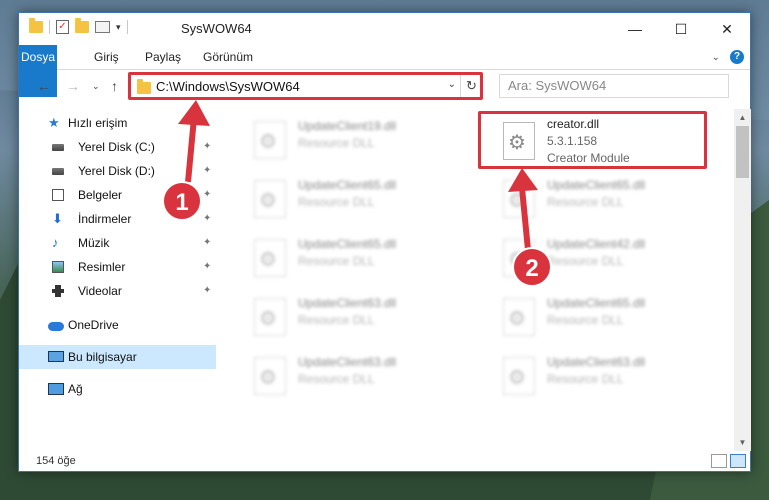 Image resolution: width=769 pixels, height=500 pixels. I want to click on sidebar-item-label: OneDrive, so click(93, 325).